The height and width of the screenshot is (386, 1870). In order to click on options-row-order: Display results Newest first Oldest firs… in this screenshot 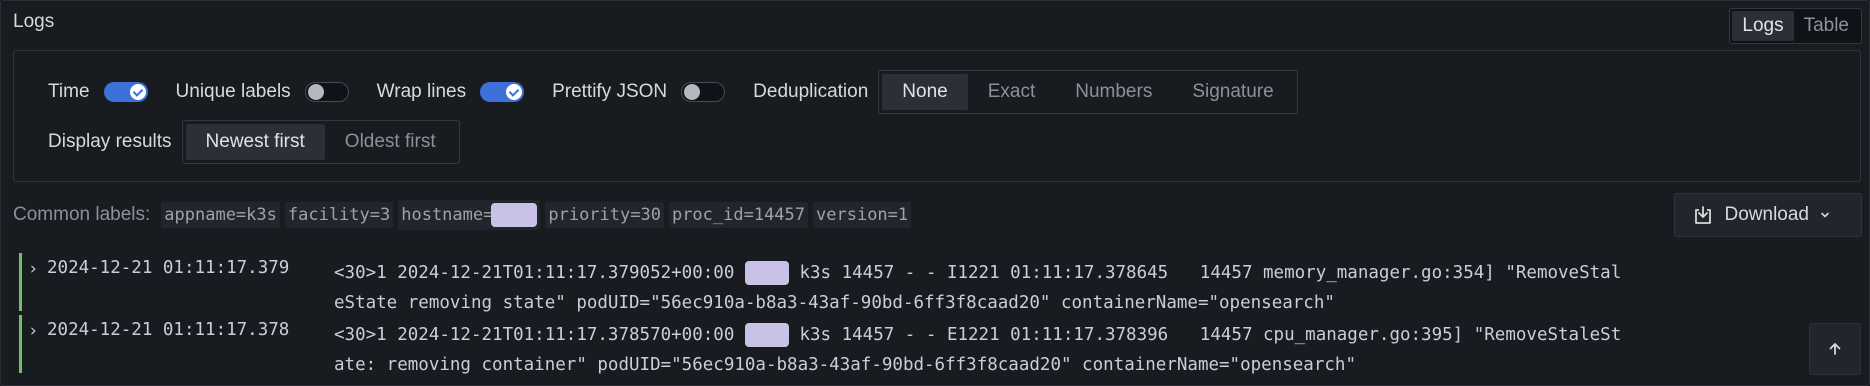, I will do `click(254, 142)`.